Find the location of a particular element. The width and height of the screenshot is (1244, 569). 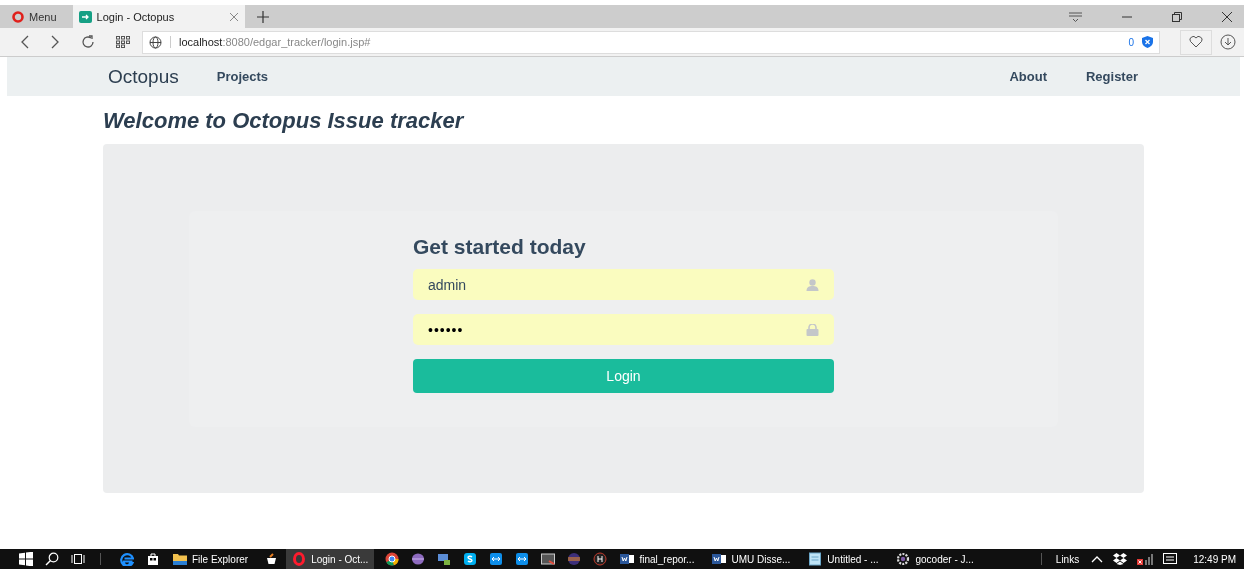

notepad-icon is located at coordinates (815, 559).